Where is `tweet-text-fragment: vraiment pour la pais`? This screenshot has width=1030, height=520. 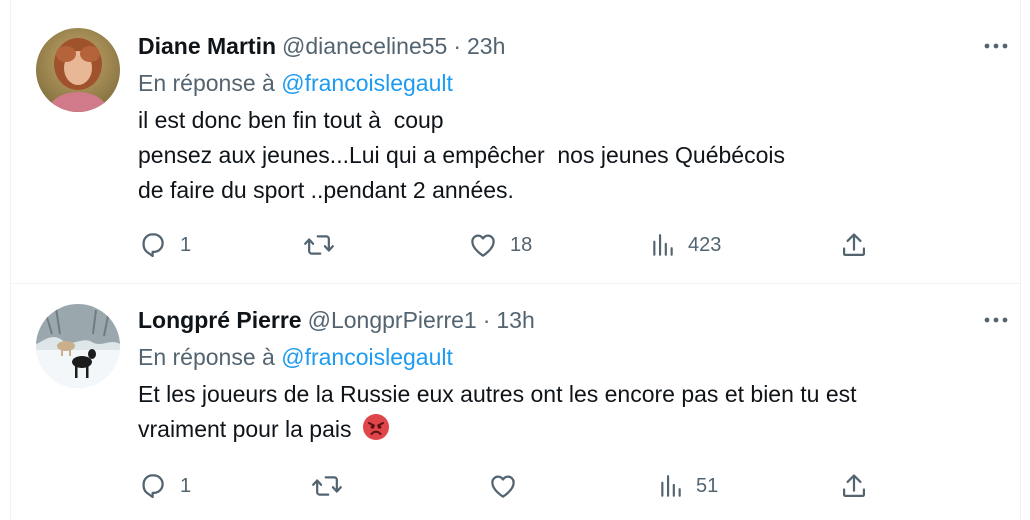 tweet-text-fragment: vraiment pour la pais is located at coordinates (245, 429).